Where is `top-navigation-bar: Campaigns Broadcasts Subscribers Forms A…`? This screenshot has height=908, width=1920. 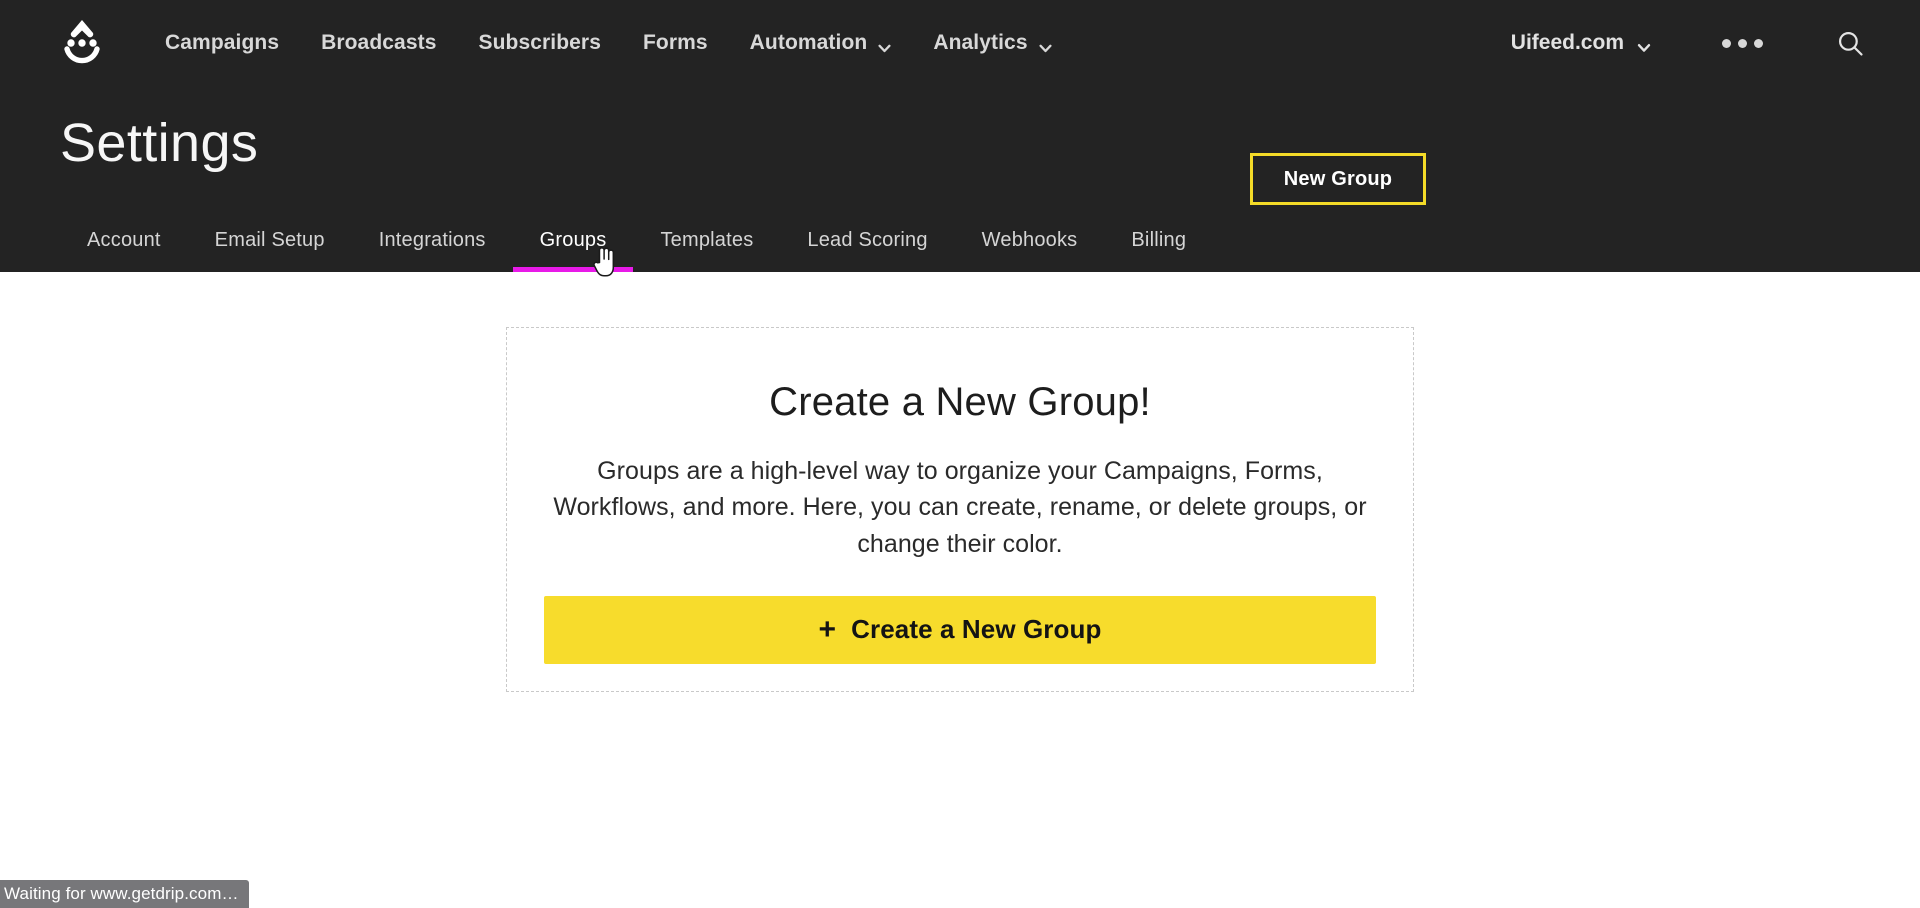
top-navigation-bar: Campaigns Broadcasts Subscribers Forms A… is located at coordinates (960, 43).